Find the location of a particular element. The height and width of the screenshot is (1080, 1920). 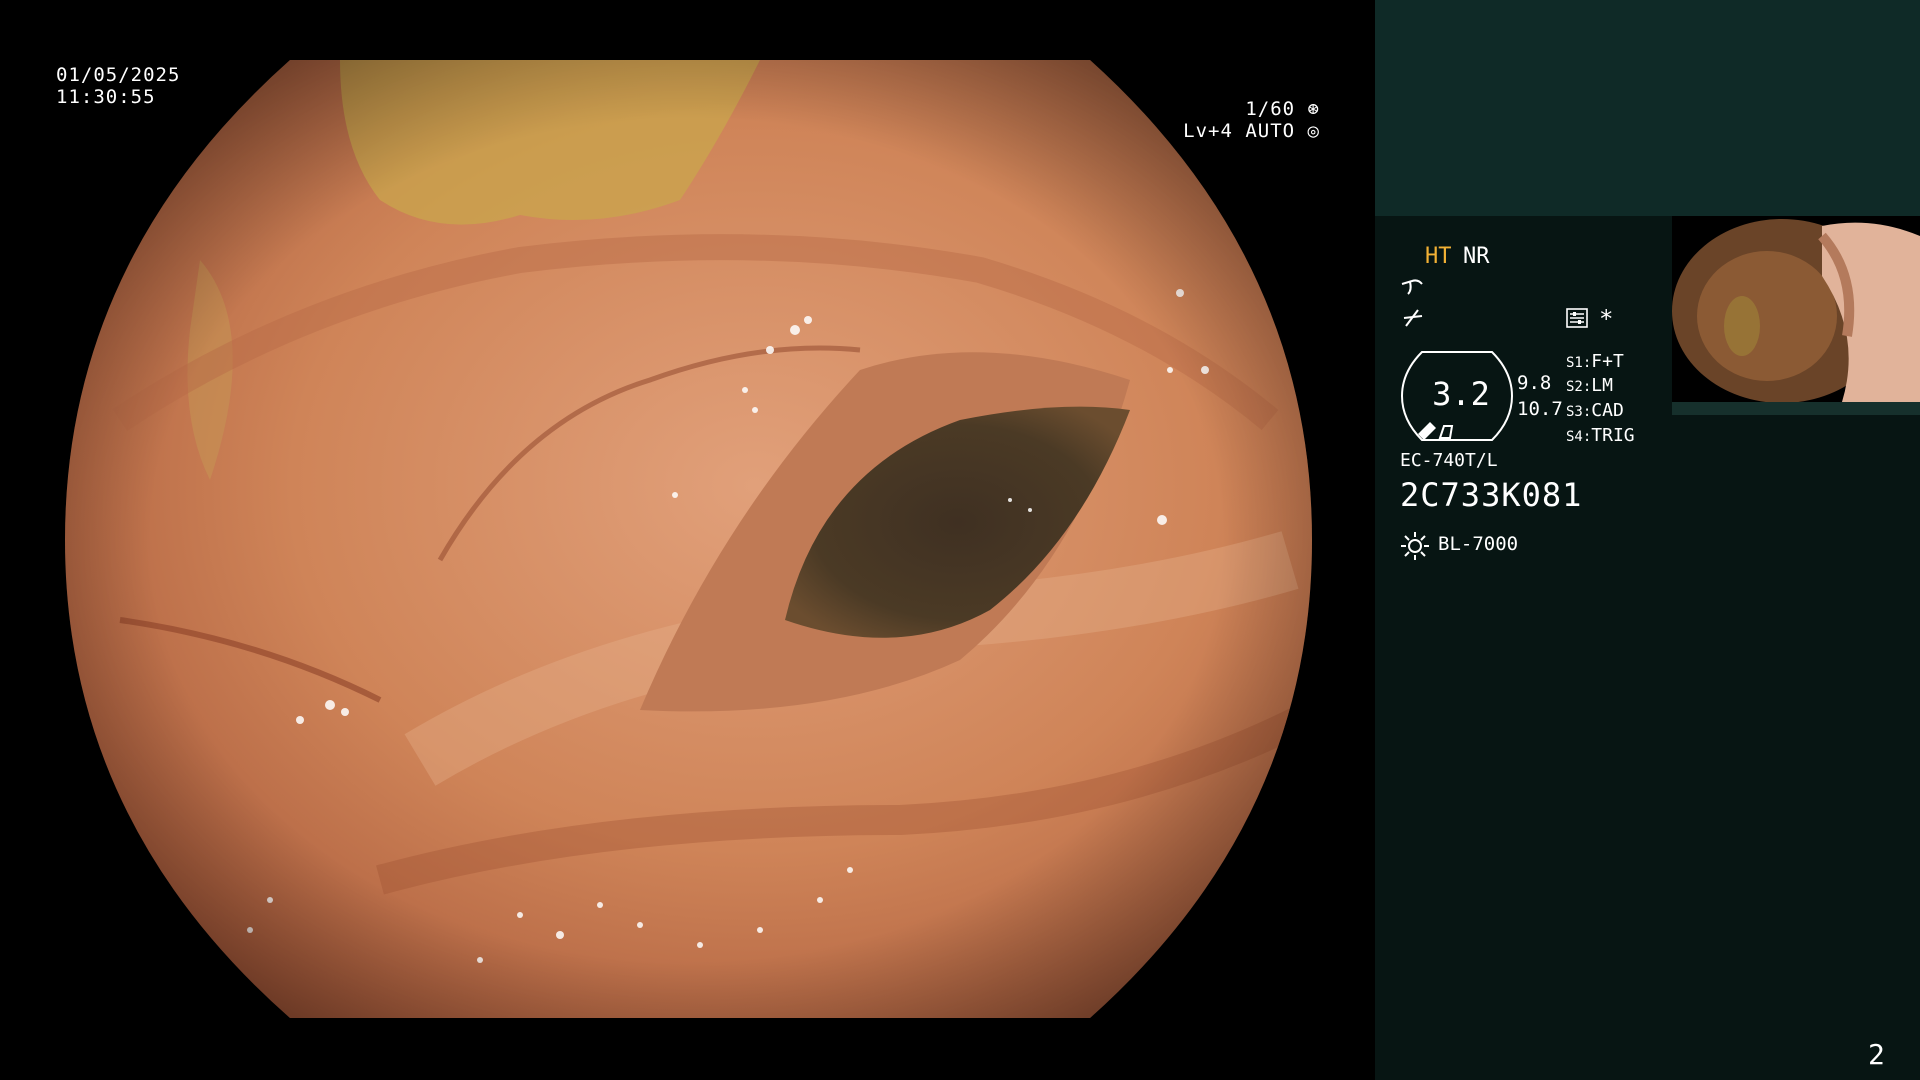

light-source-label: BL-7000 is located at coordinates (1478, 544).